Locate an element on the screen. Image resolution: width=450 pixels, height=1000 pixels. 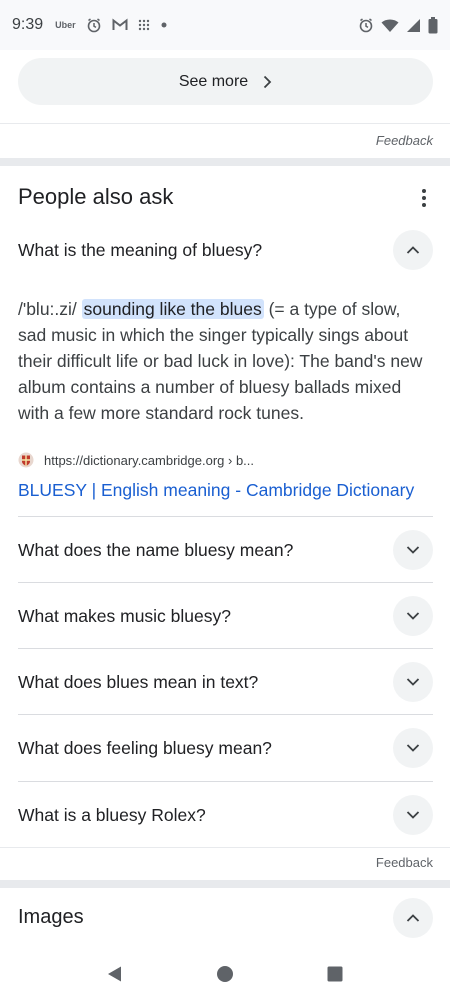
gmail-icon is located at coordinates (120, 24).